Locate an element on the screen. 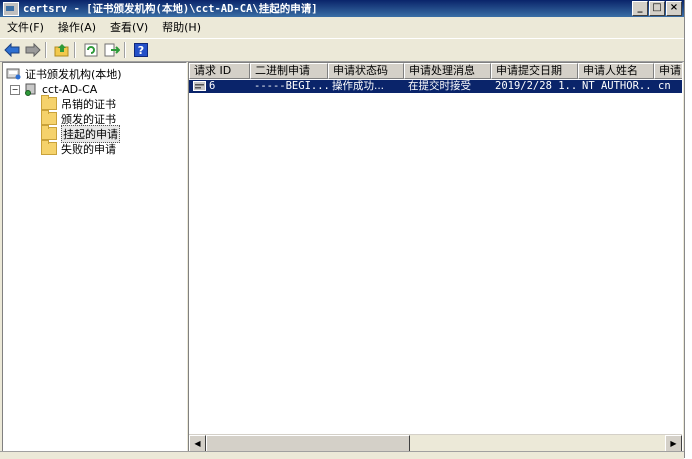  refresh-icon is located at coordinates (91, 50).